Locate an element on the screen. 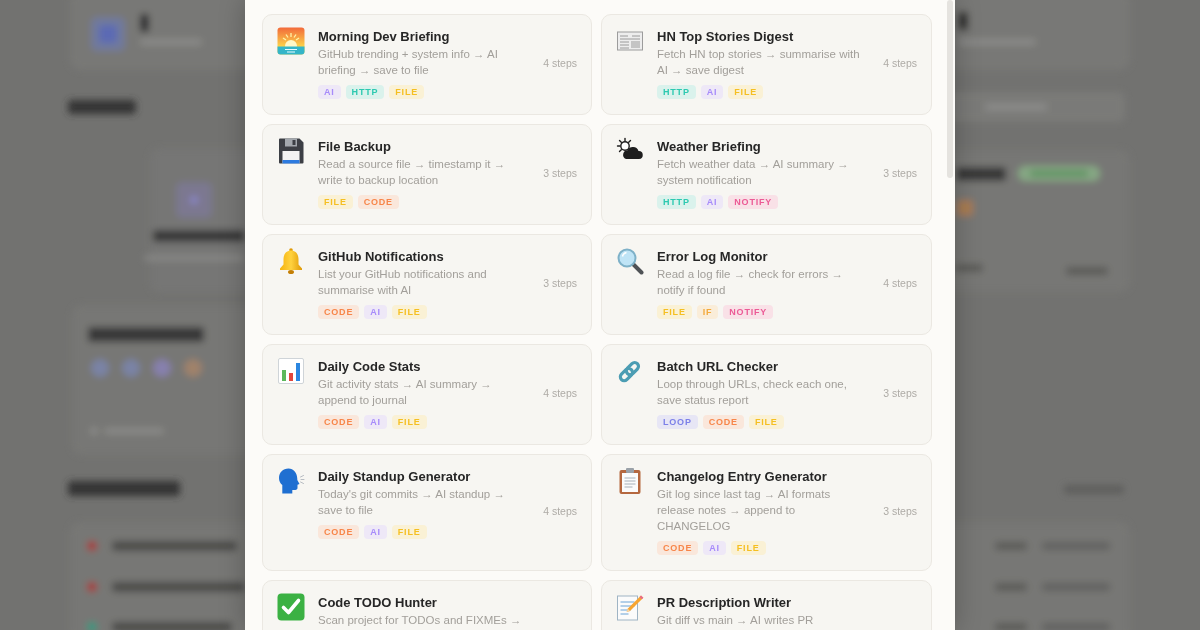 This screenshot has height=630, width=1200. template-description: GitHub trending + system info → AI briefing → save to file is located at coordinates (408, 62).